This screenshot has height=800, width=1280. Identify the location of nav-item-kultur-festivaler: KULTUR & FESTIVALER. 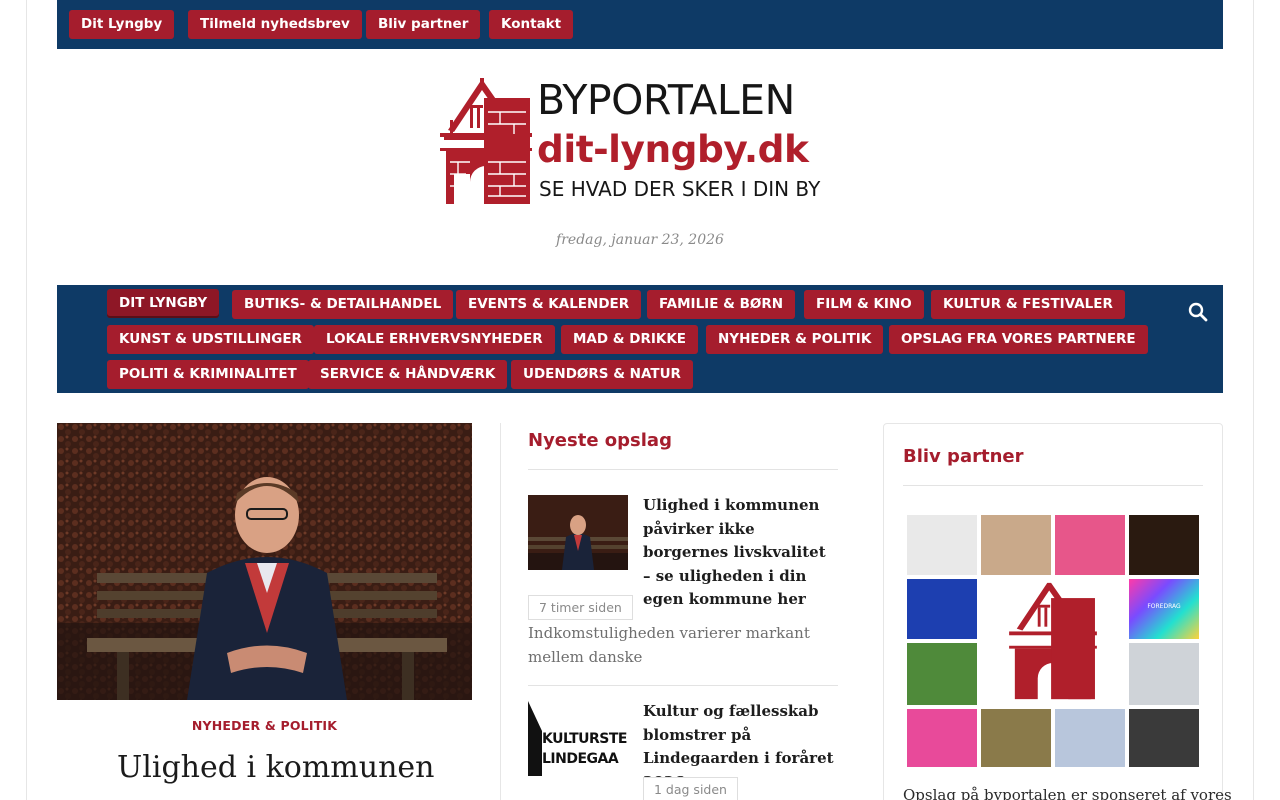
(1028, 304).